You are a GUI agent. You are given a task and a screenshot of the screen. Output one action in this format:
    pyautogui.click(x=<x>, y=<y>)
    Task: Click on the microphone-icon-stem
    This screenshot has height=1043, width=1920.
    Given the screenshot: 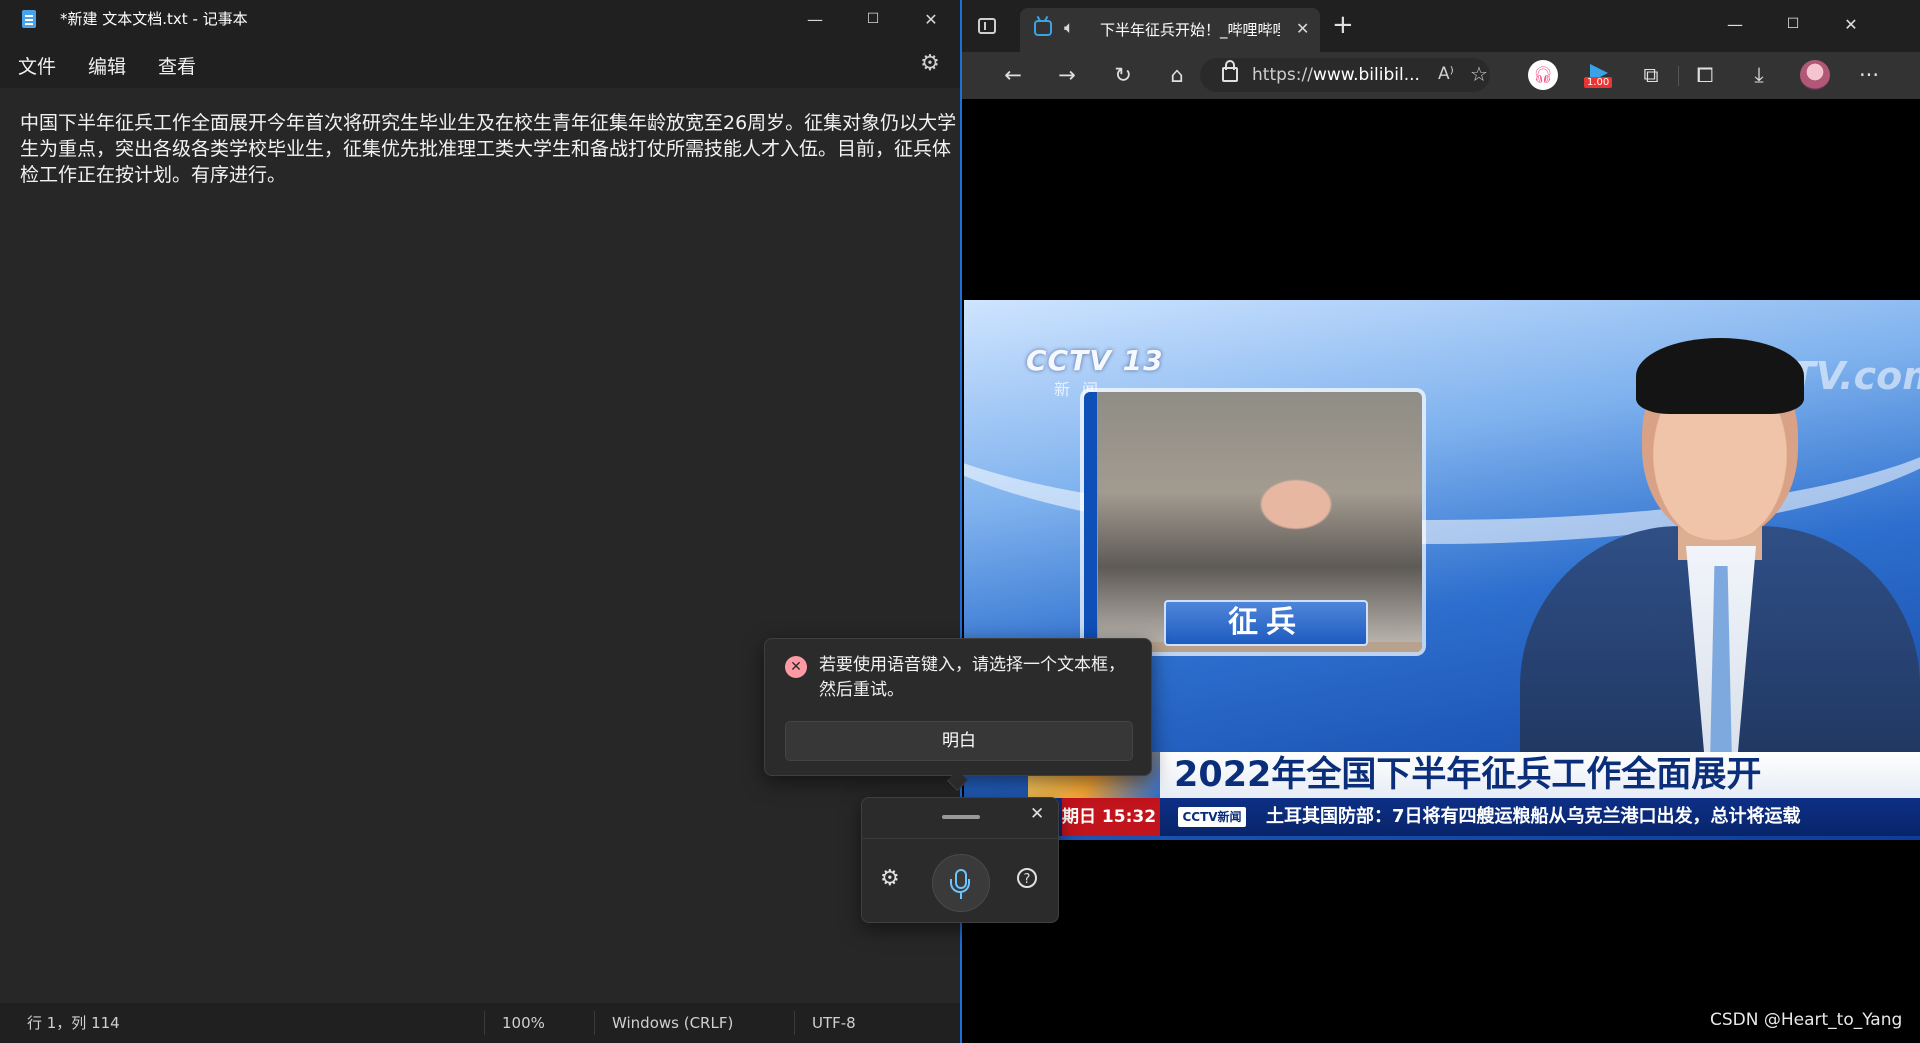 What is the action you would take?
    pyautogui.click(x=961, y=896)
    